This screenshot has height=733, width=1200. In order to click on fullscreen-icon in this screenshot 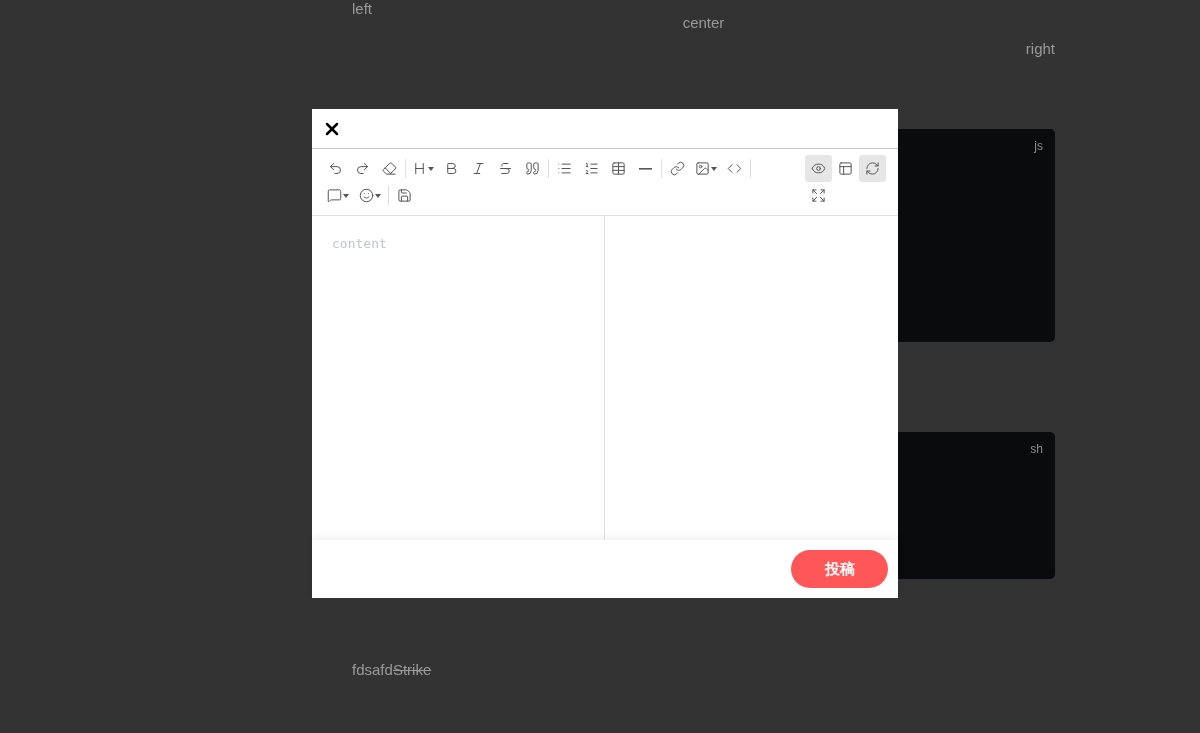, I will do `click(818, 195)`.